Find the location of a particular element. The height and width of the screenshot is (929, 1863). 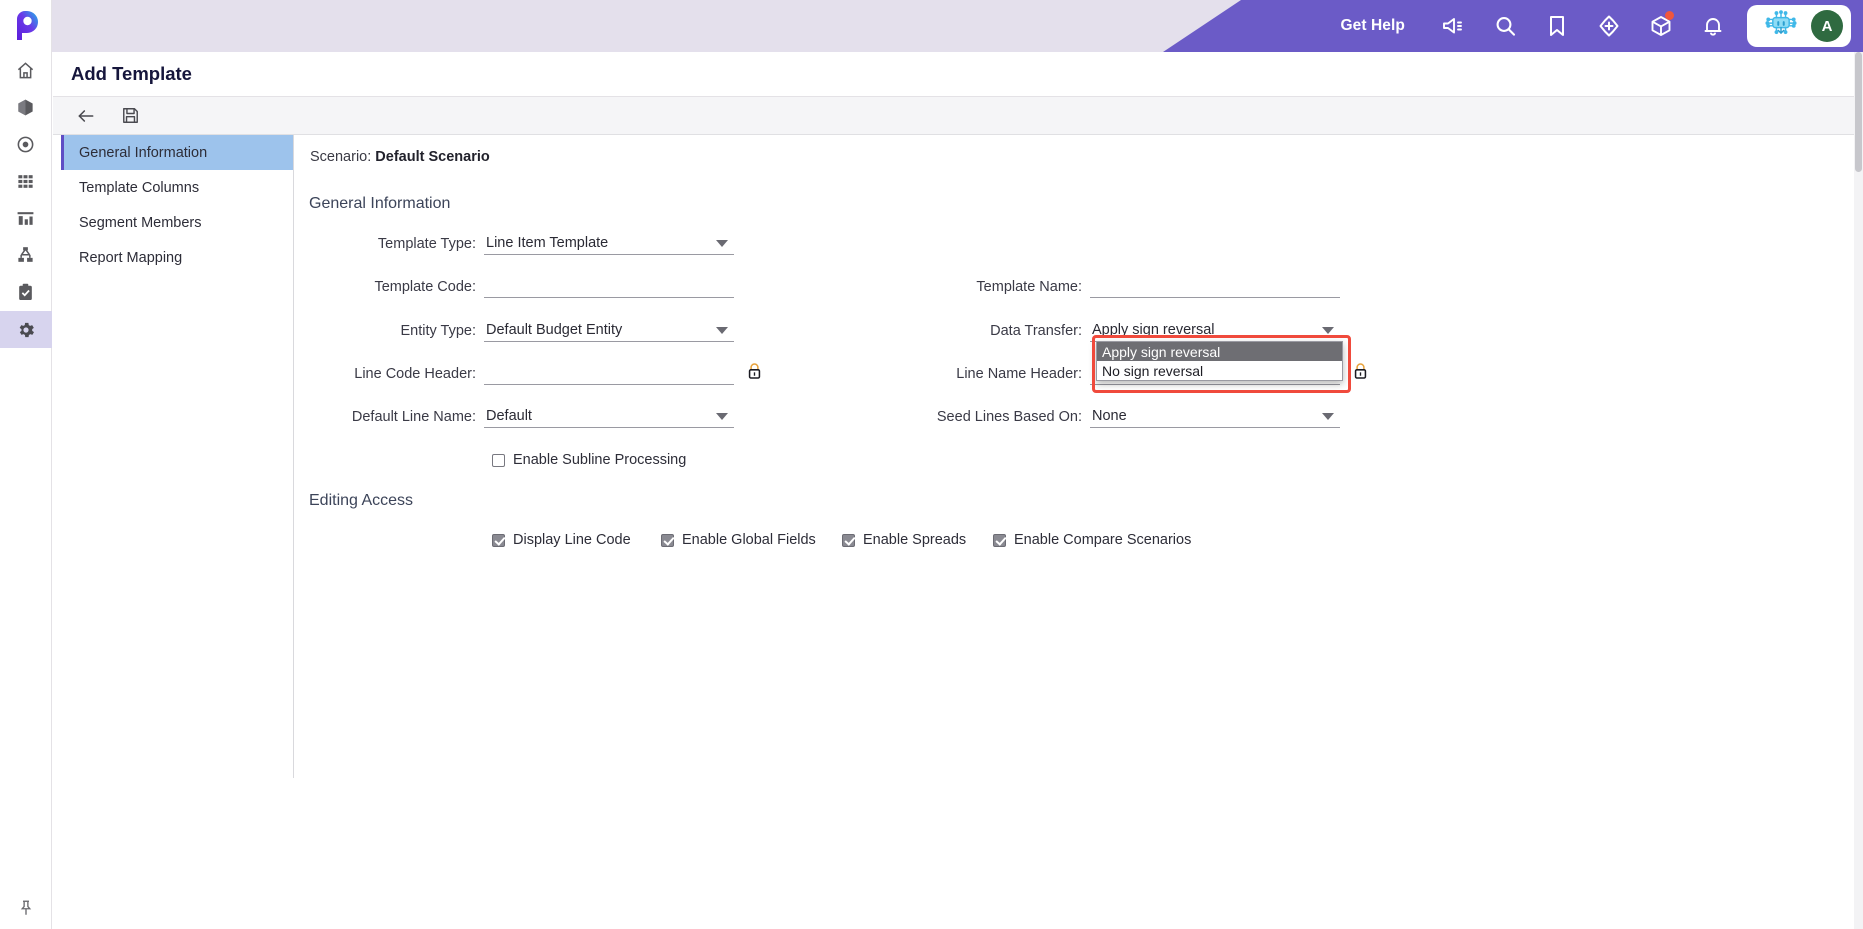

app-rail is located at coordinates (26, 464).